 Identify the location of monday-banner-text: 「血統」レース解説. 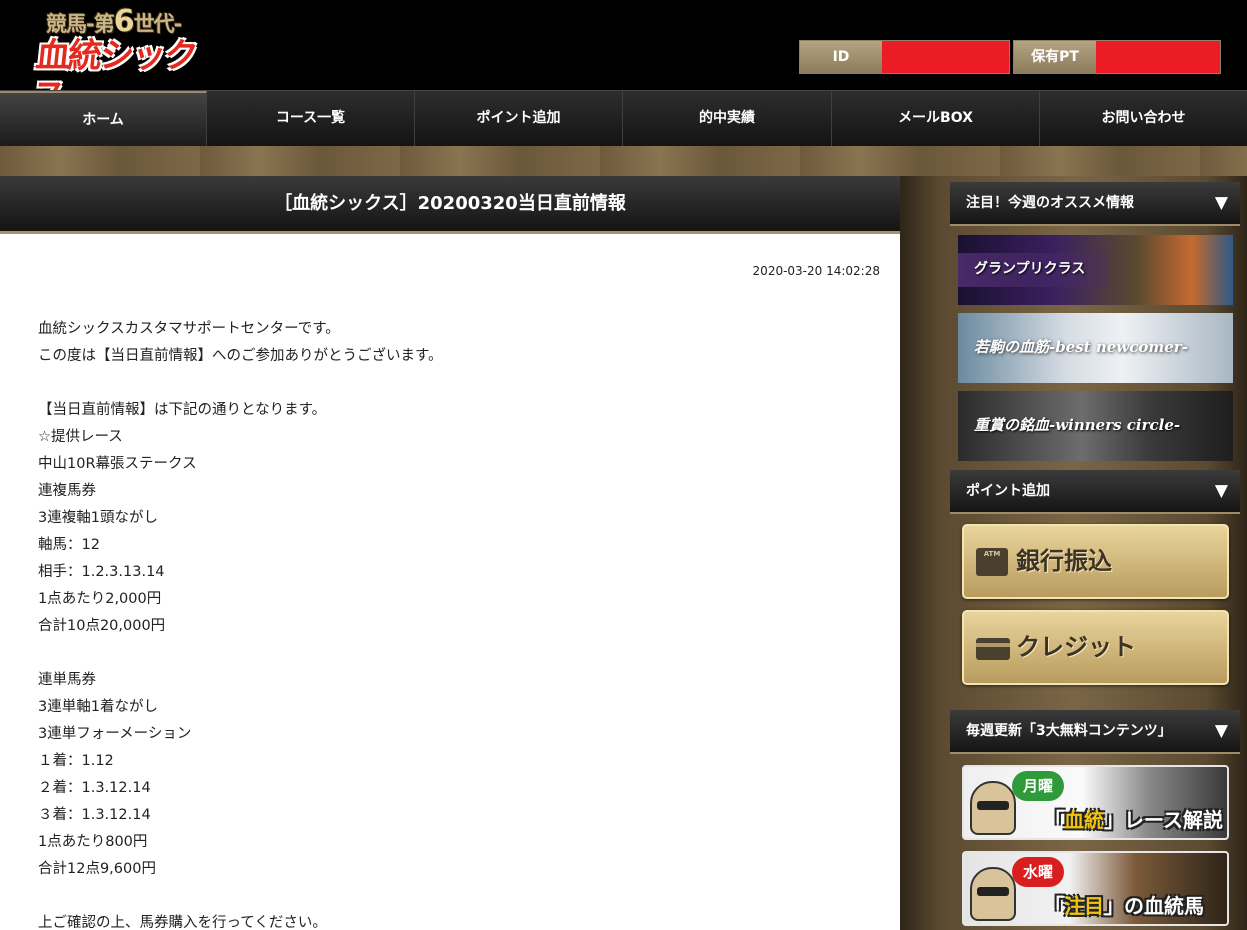
(1133, 820).